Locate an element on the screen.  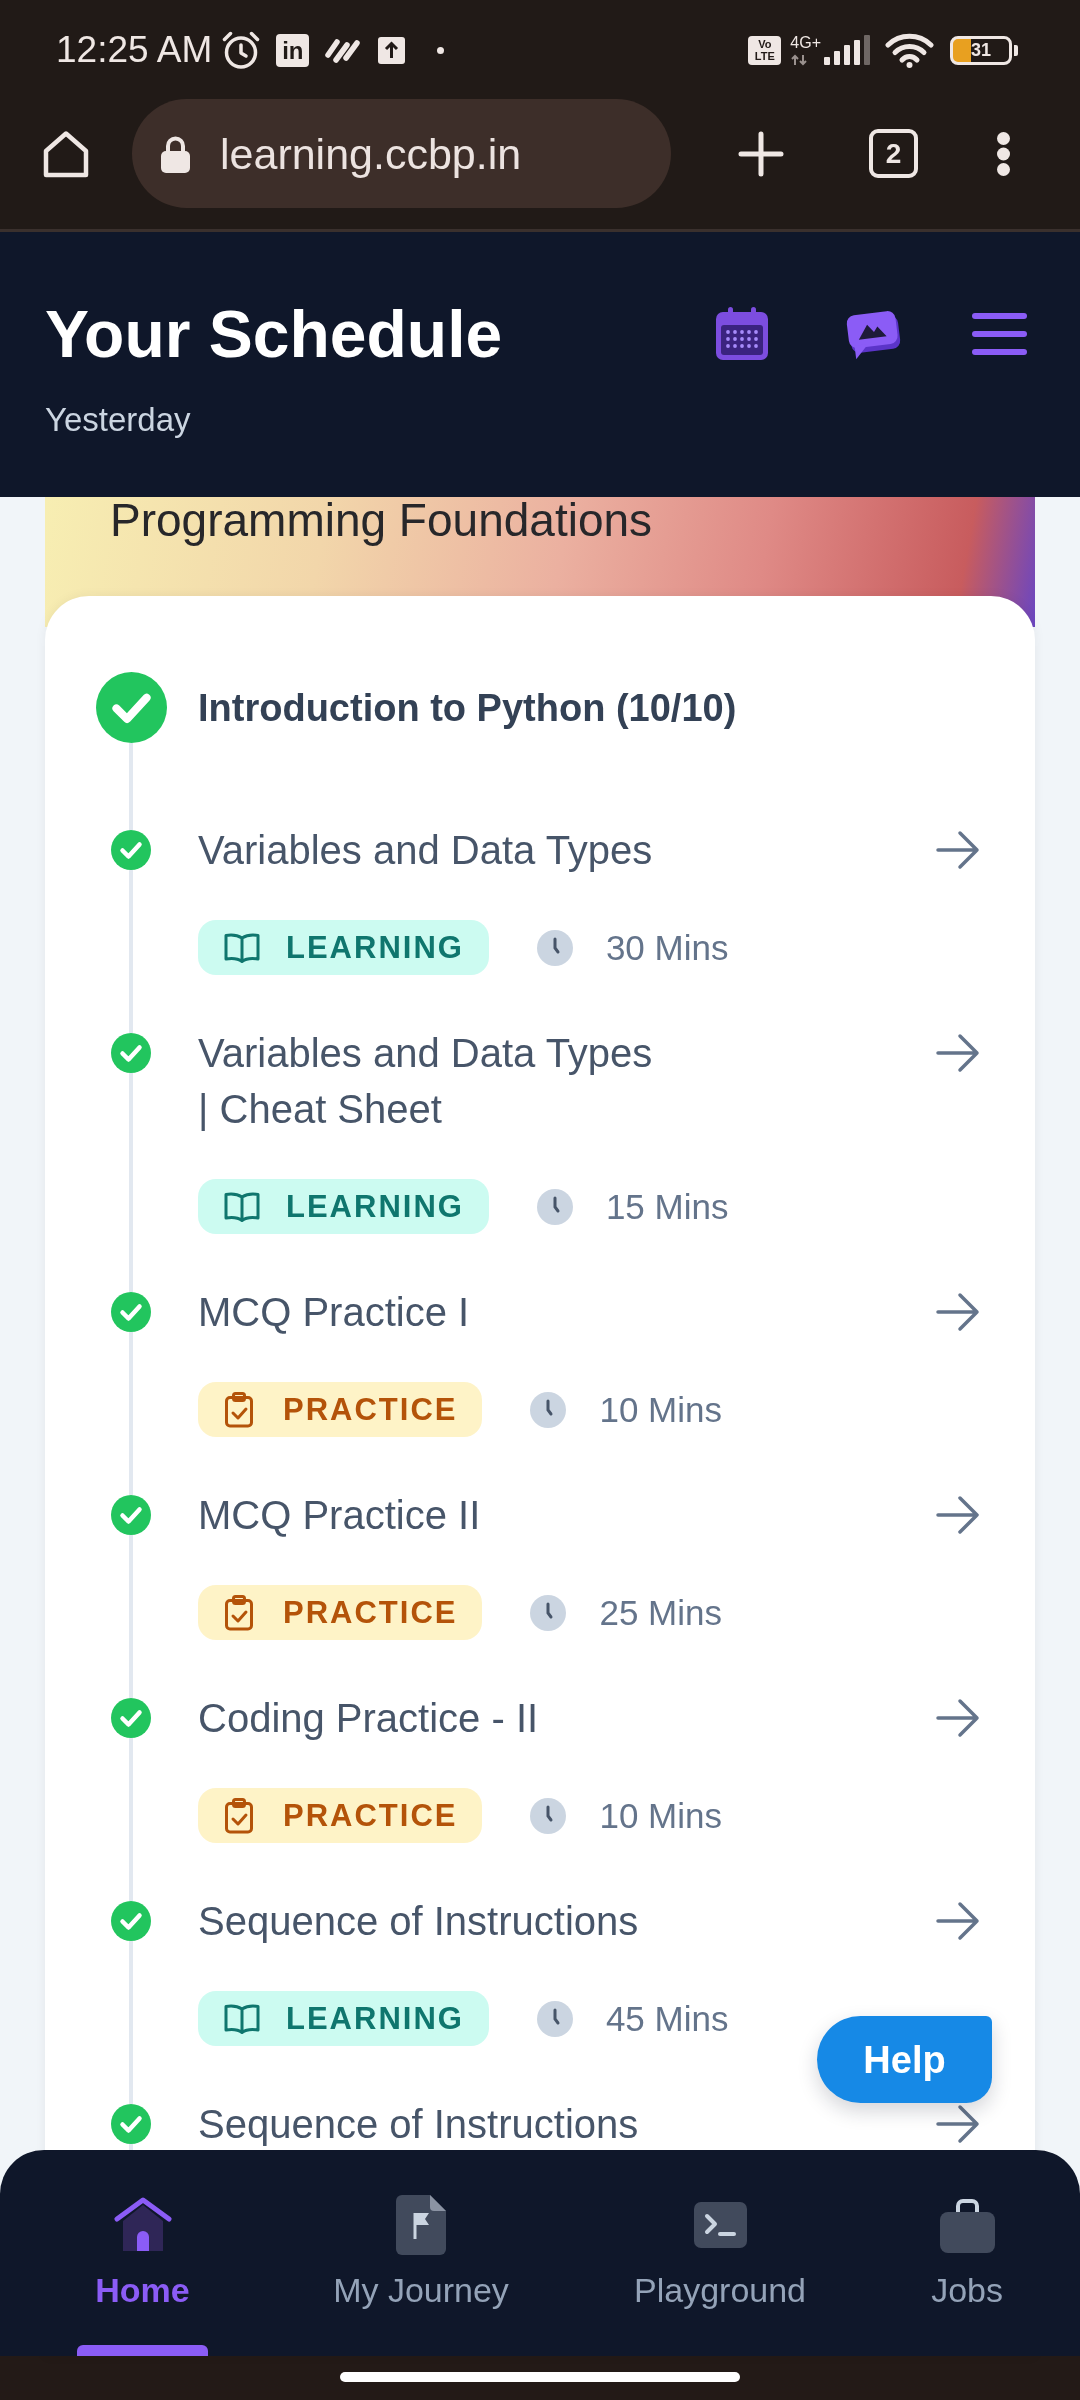
battery-indicator: 31 is located at coordinates (984, 50).